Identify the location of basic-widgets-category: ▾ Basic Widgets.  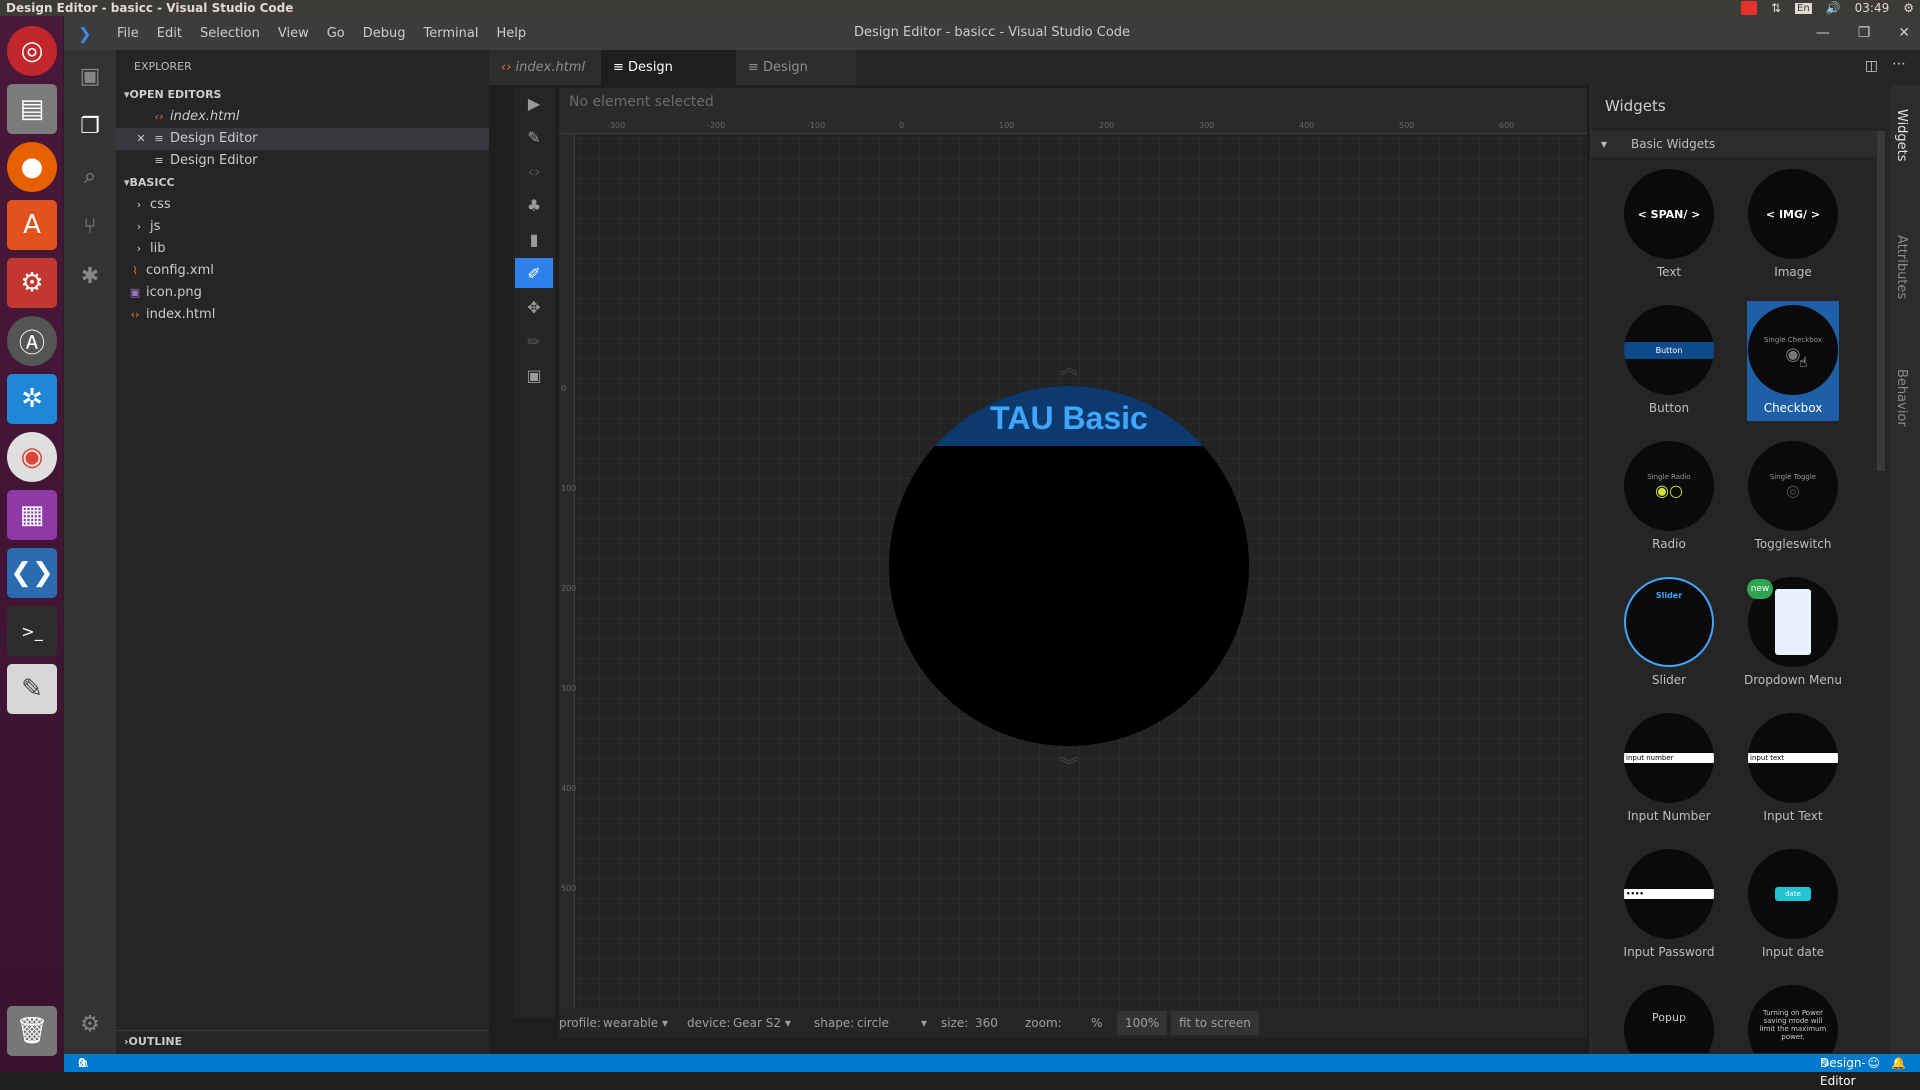
(1736, 144).